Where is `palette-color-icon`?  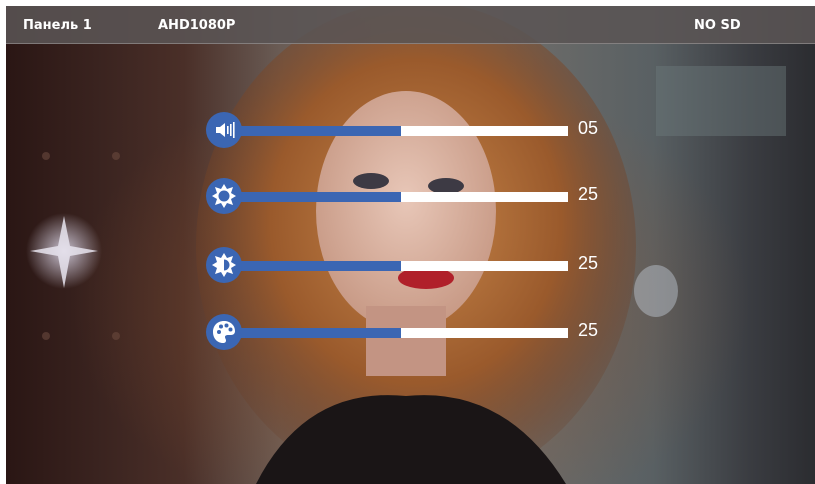
palette-color-icon is located at coordinates (224, 332).